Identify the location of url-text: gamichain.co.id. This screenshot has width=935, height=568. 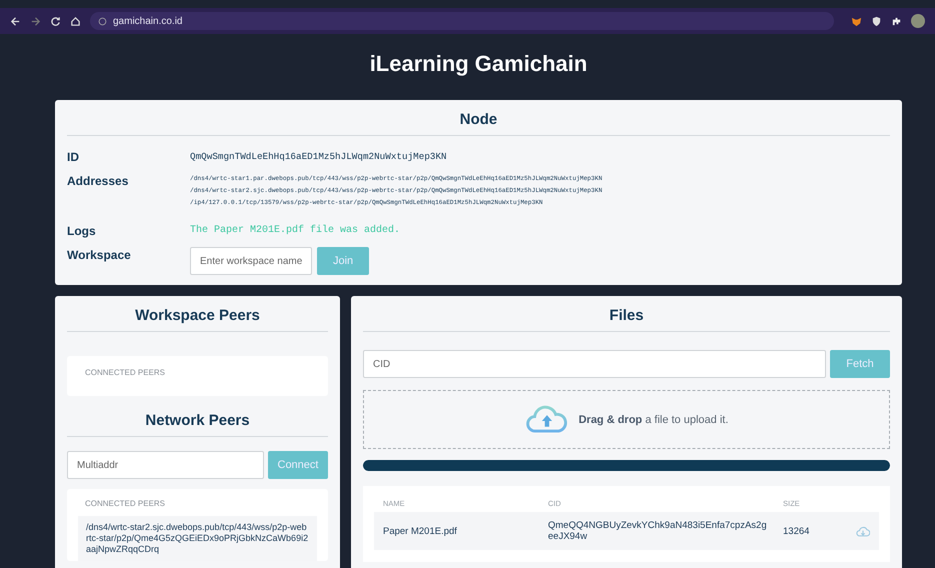
(147, 21).